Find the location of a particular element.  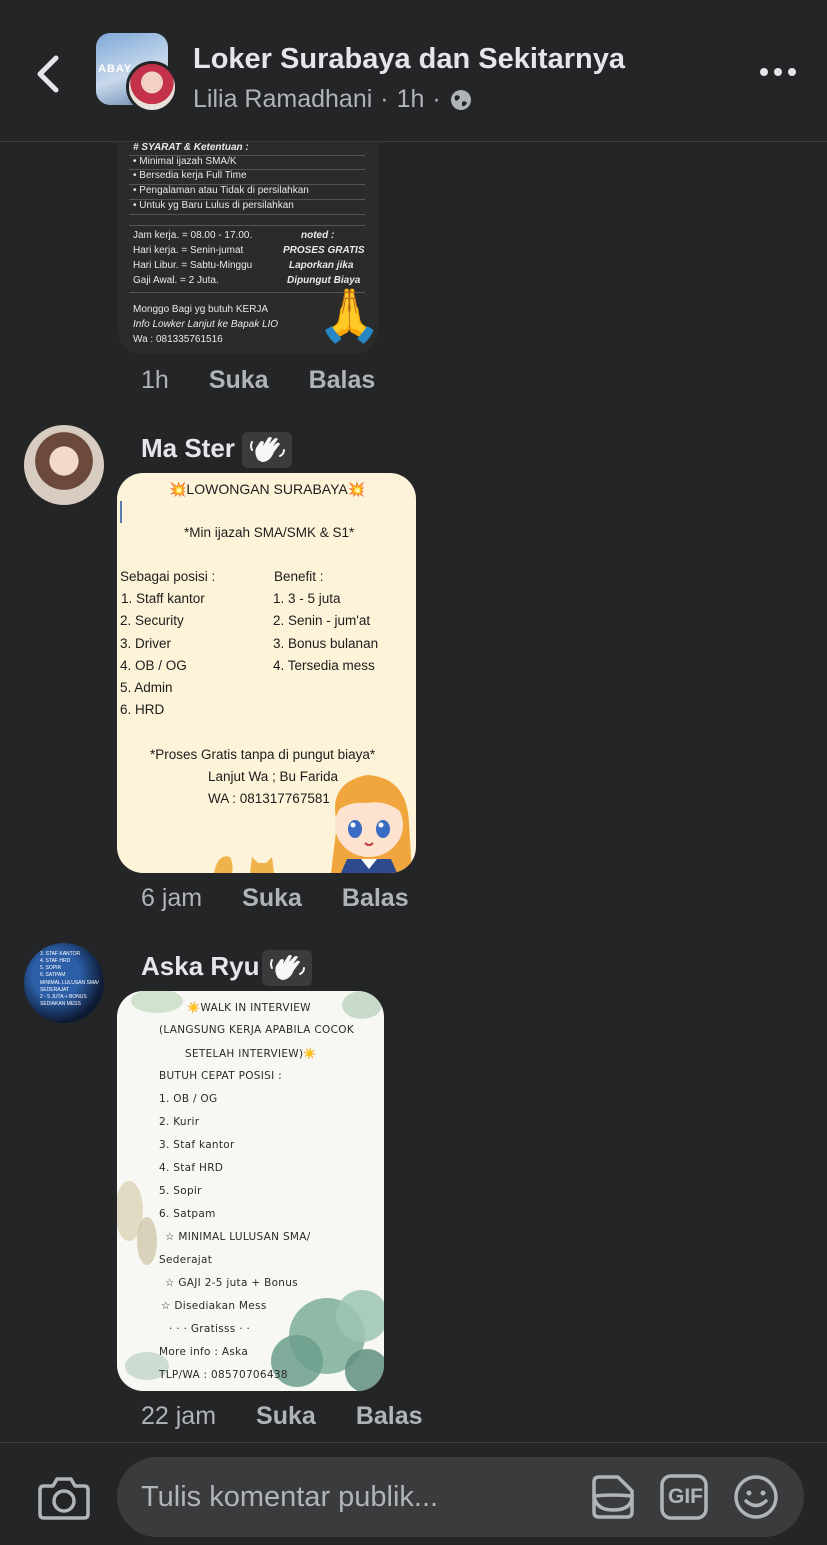

image-text: BUTUH CEPAT POSISI : is located at coordinates (220, 1076).